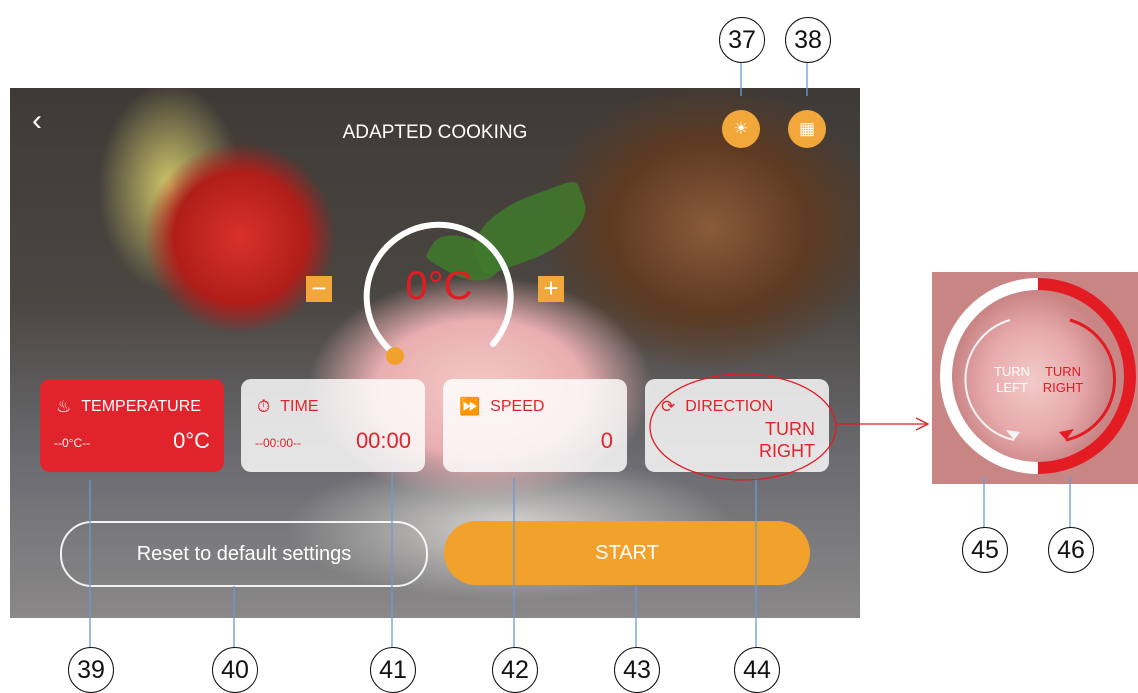 The image size is (1138, 693). I want to click on callout-43: 43, so click(637, 670).